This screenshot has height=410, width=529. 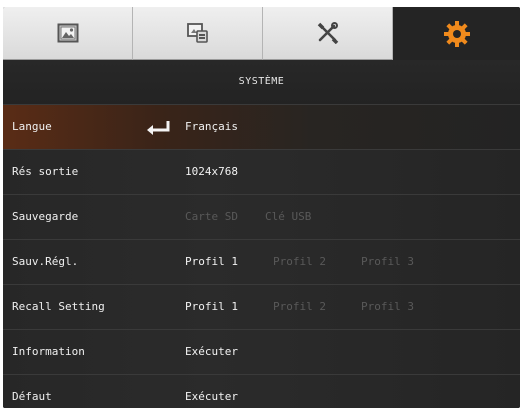 What do you see at coordinates (288, 217) in the screenshot?
I see `option-cle-usb: Clé USB` at bounding box center [288, 217].